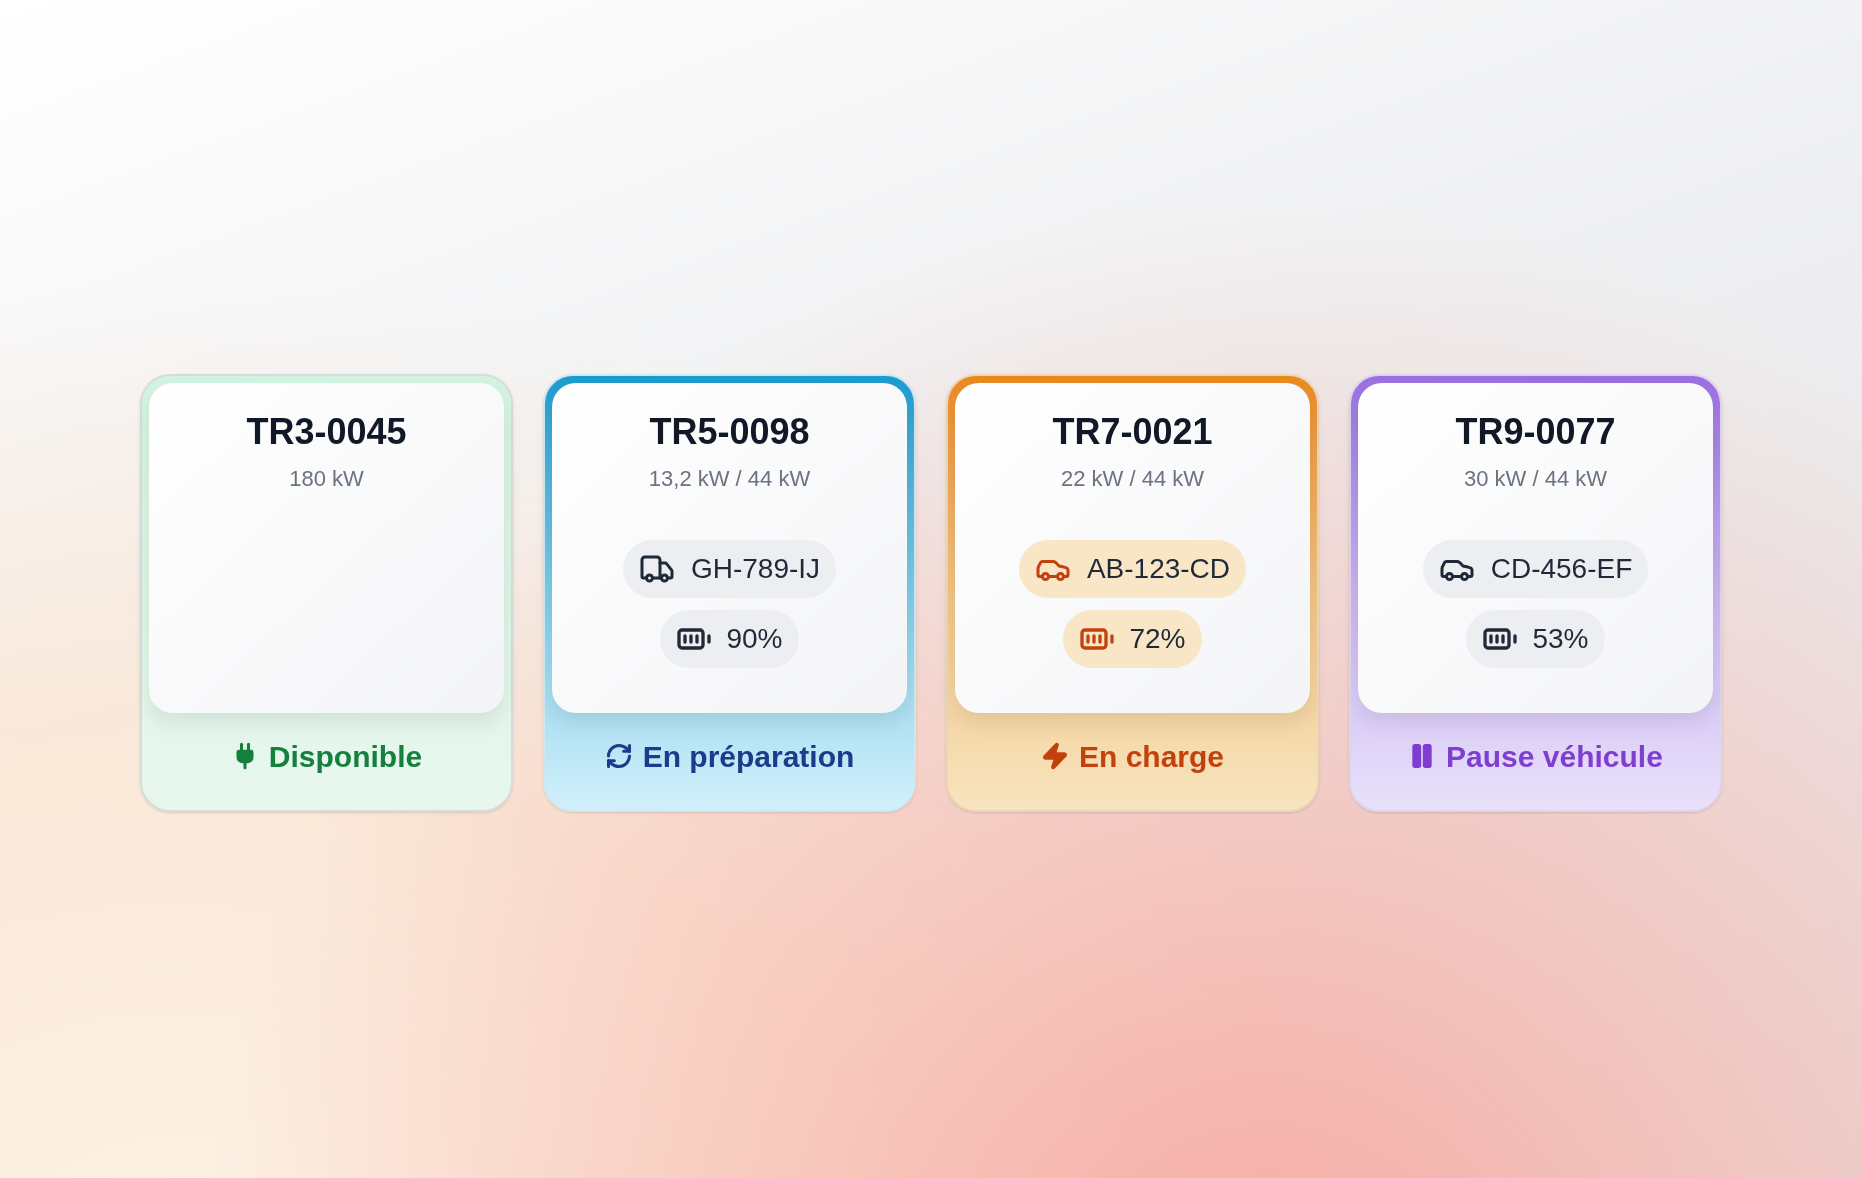 The width and height of the screenshot is (1862, 1178). Describe the element at coordinates (1132, 479) in the screenshot. I see `power-reading: 22 kW / 44 kW` at that location.